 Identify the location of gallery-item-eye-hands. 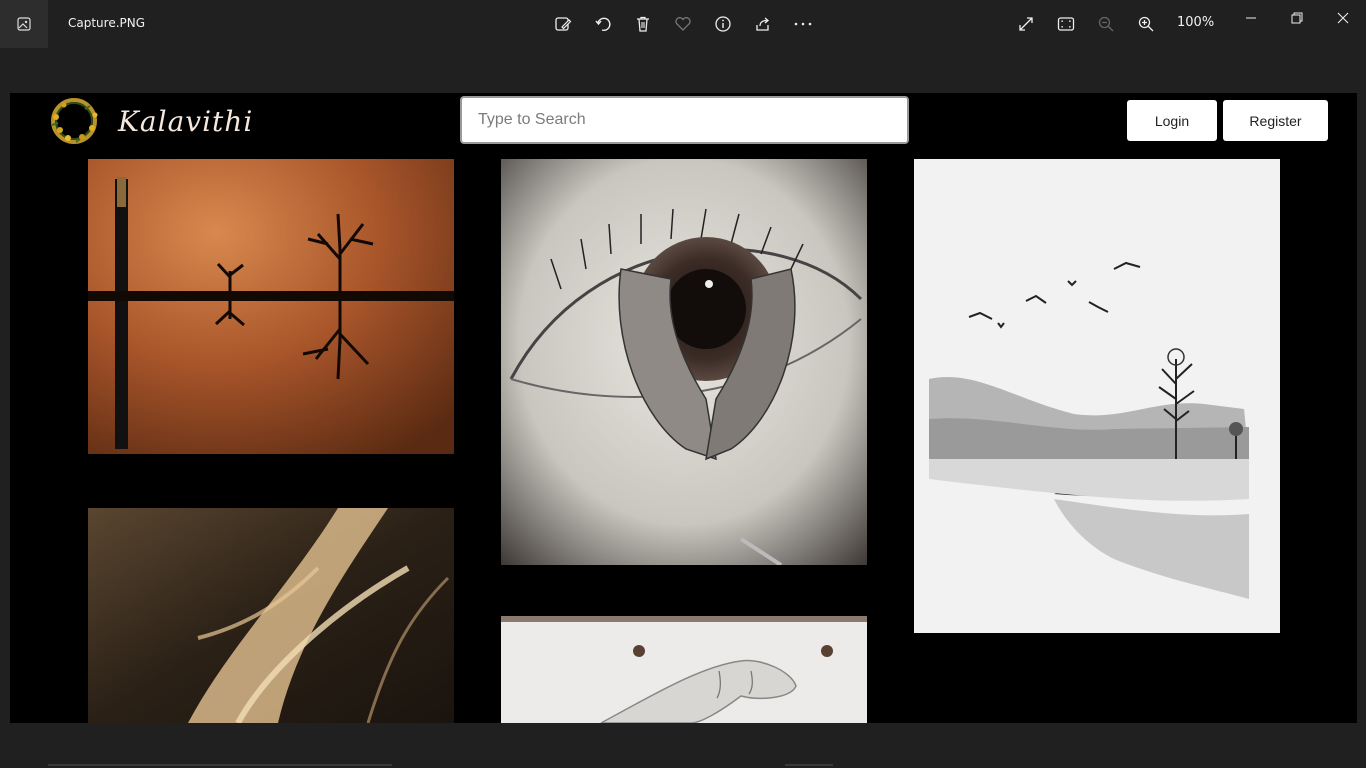
(684, 362).